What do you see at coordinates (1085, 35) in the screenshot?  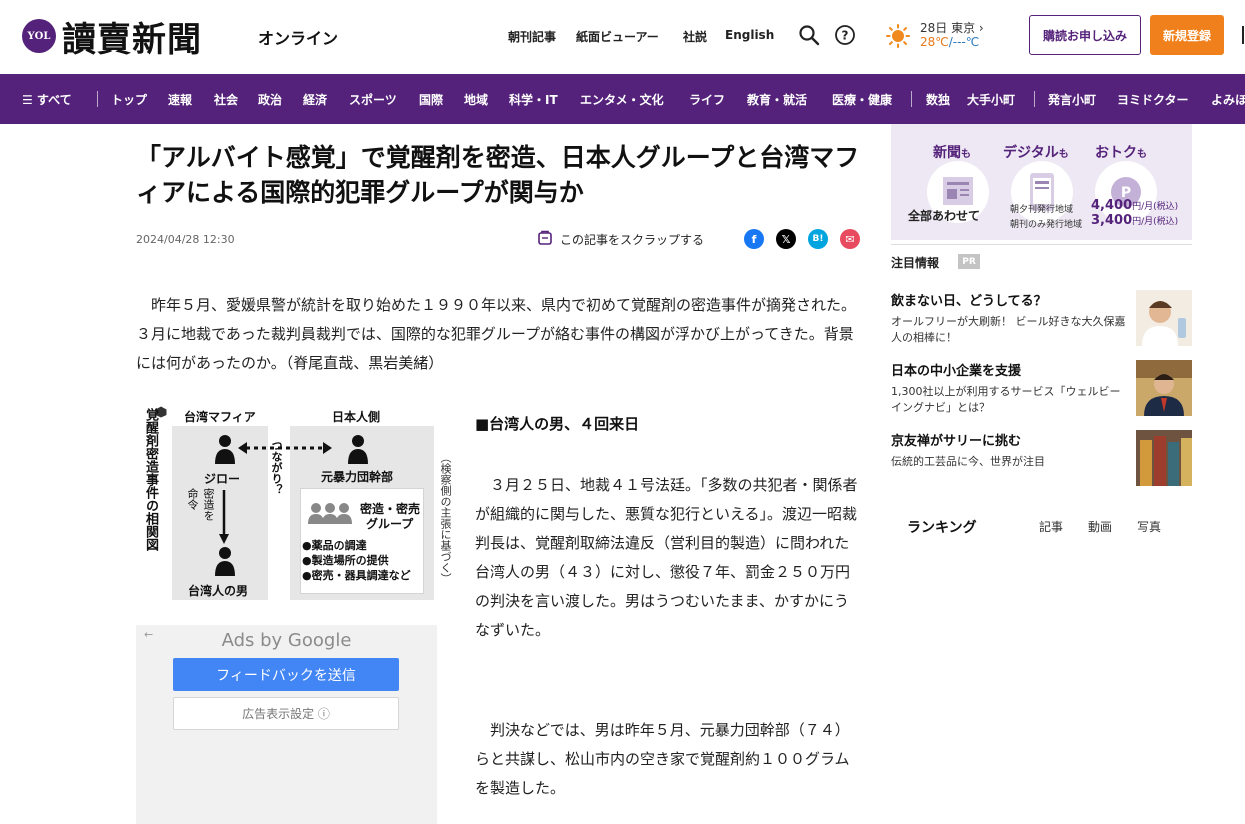 I see `subscribe-button: 購読お申し込み` at bounding box center [1085, 35].